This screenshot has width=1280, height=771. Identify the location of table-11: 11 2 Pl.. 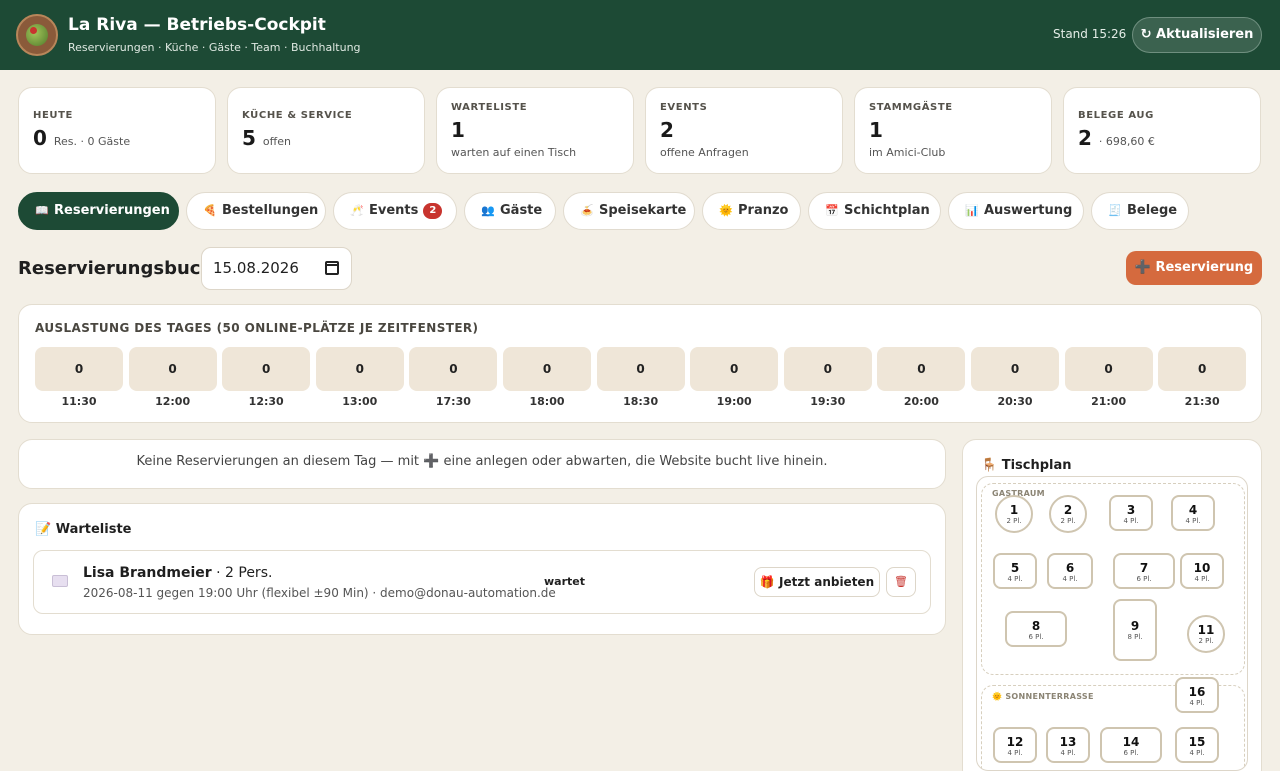
(1206, 634).